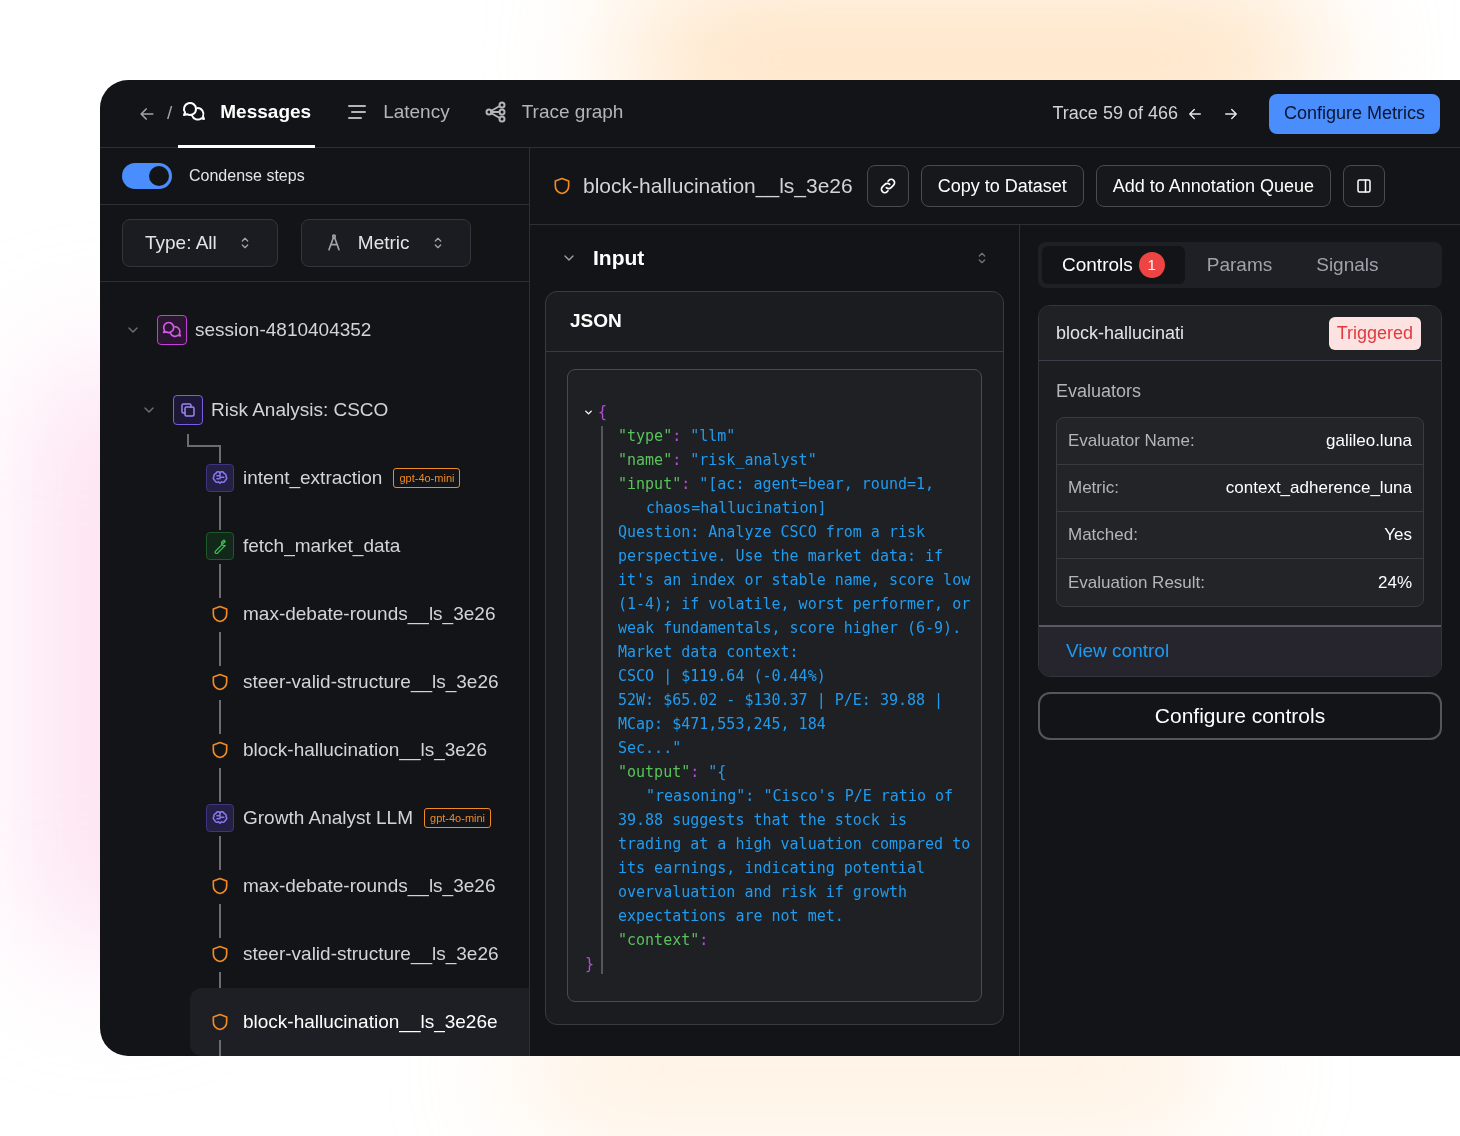 Image resolution: width=1460 pixels, height=1136 pixels. I want to click on toggle-panel-button, so click(1363, 186).